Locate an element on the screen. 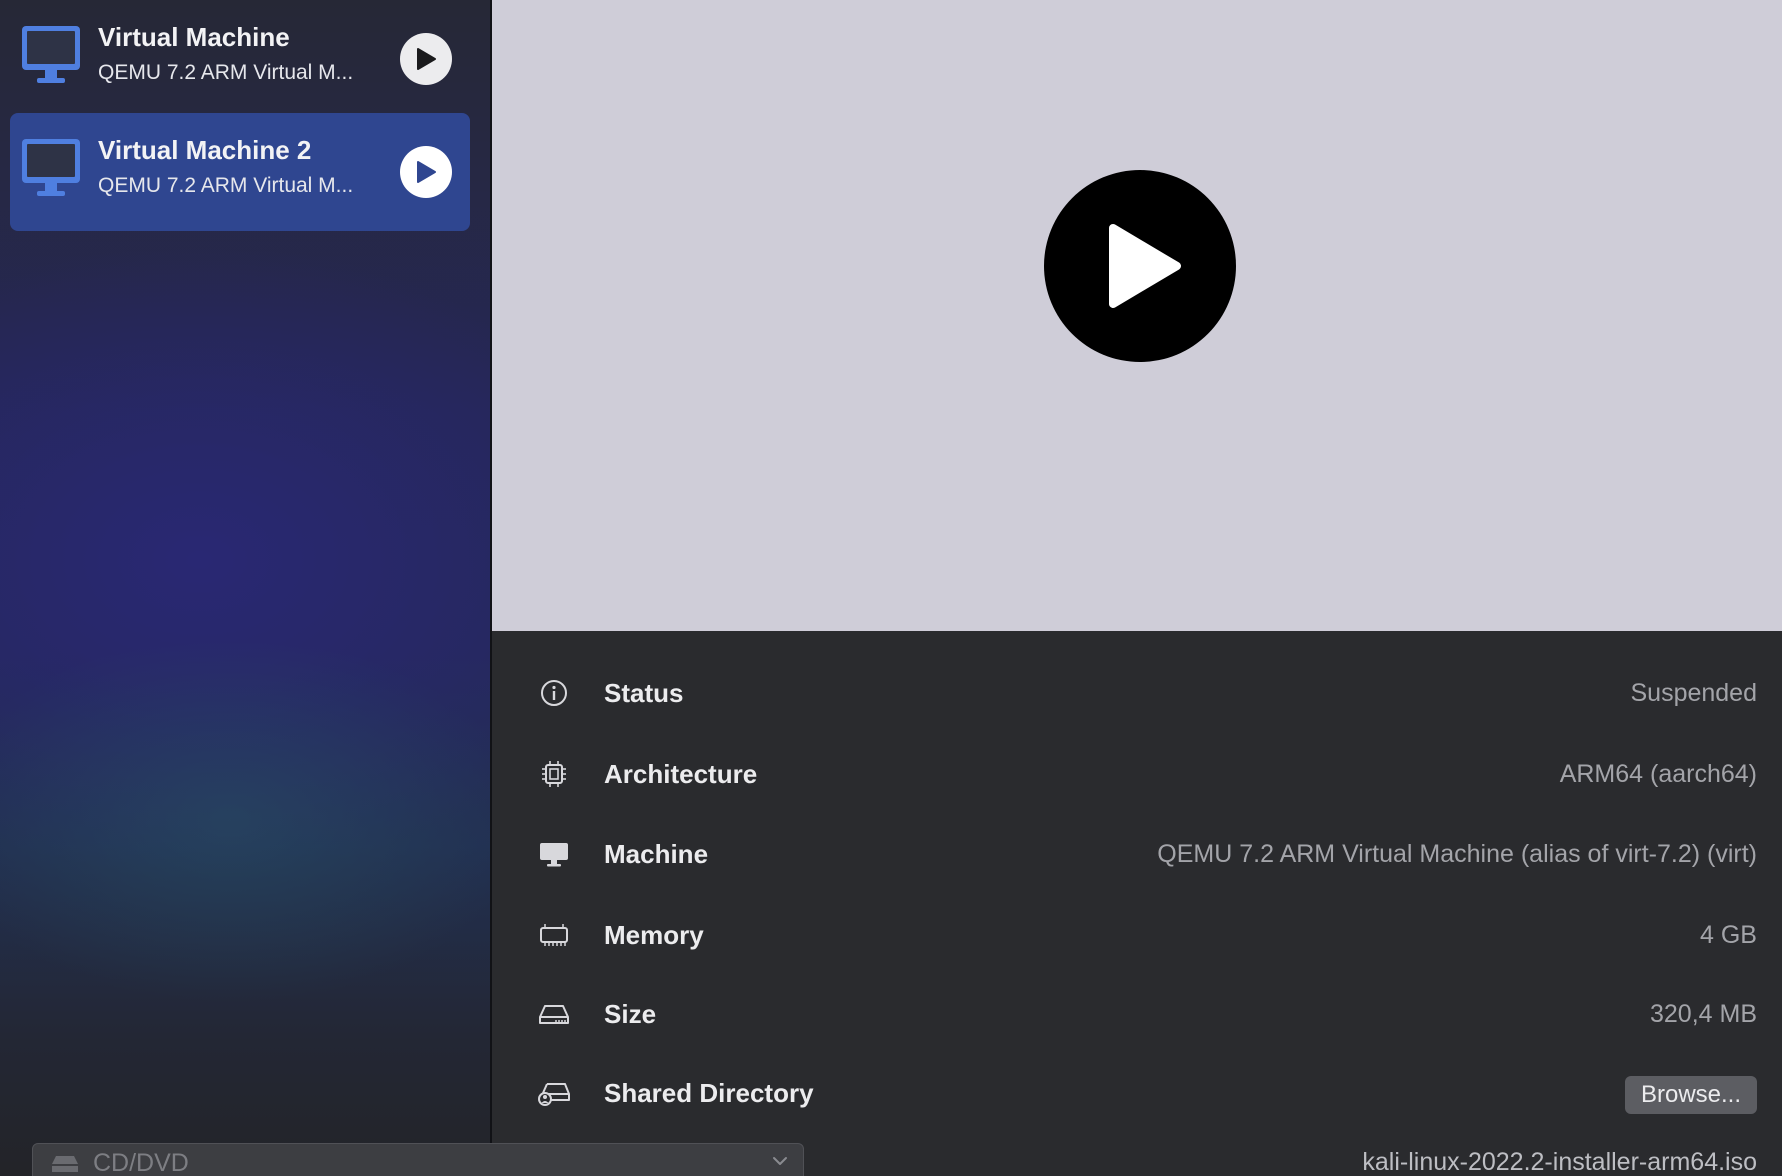 The image size is (1782, 1176). size-row: Size 320,4 MB is located at coordinates (1137, 1014).